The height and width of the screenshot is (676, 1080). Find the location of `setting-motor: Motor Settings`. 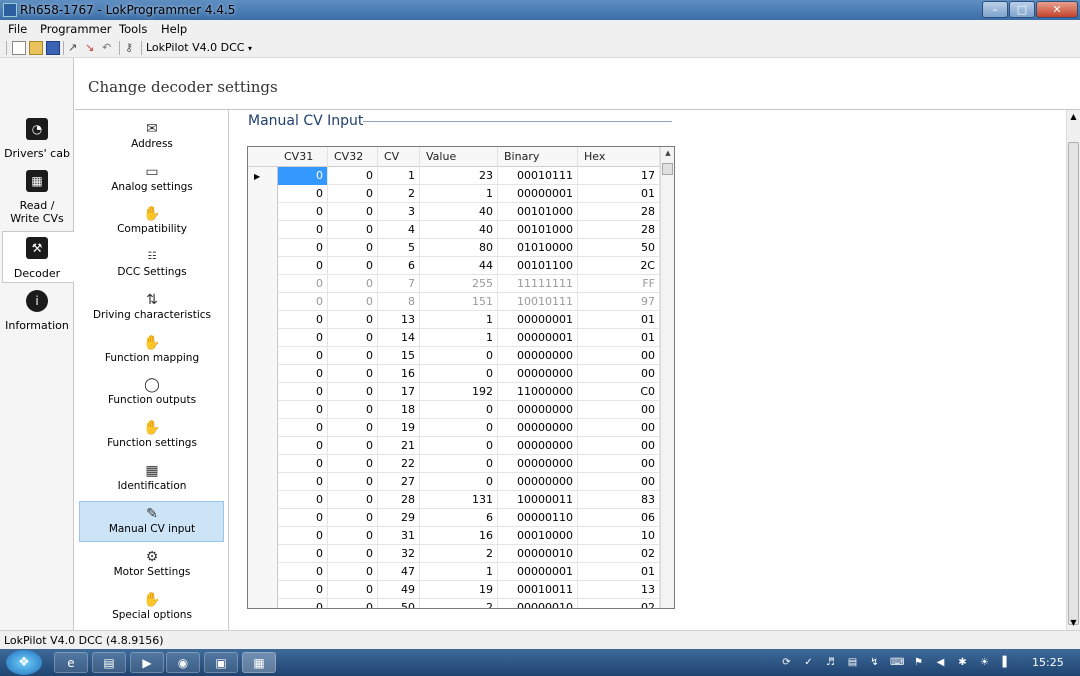

setting-motor: Motor Settings is located at coordinates (152, 572).